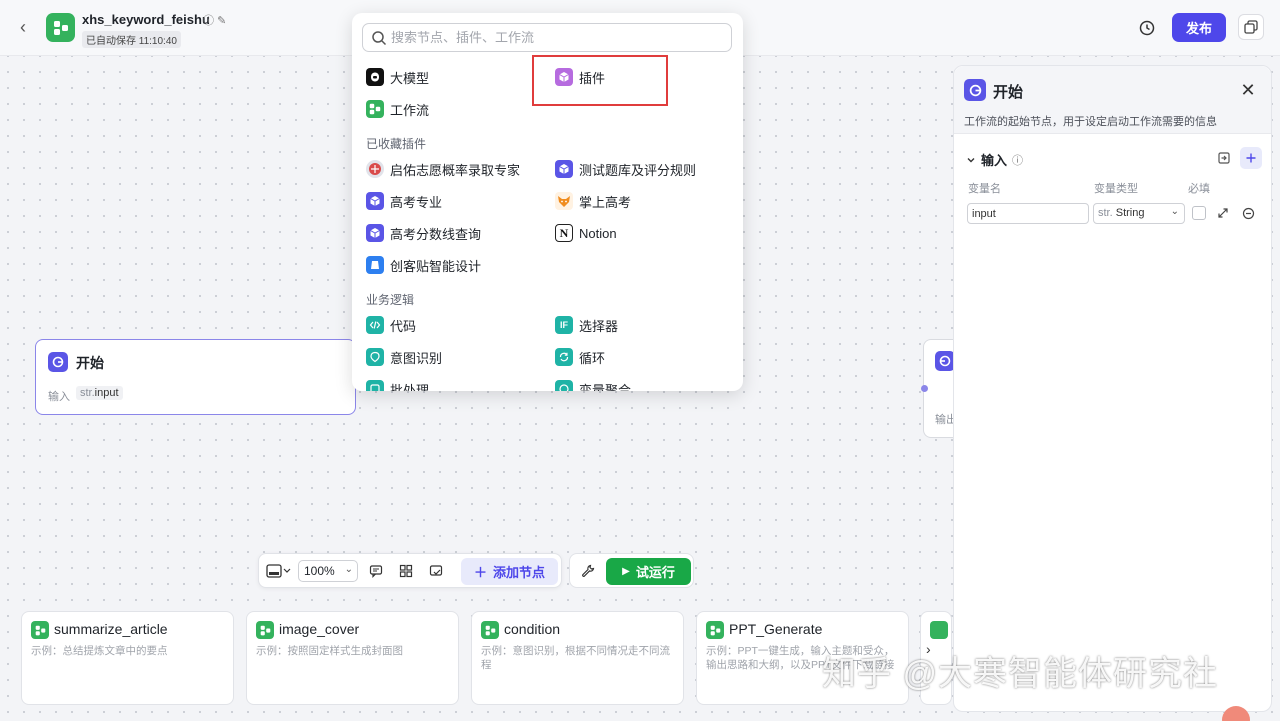  Describe the element at coordinates (1112, 100) in the screenshot. I see `panel-header: 开始 ✕ 工作流的起始节点，用于设定启动工作流需要的信息` at that location.